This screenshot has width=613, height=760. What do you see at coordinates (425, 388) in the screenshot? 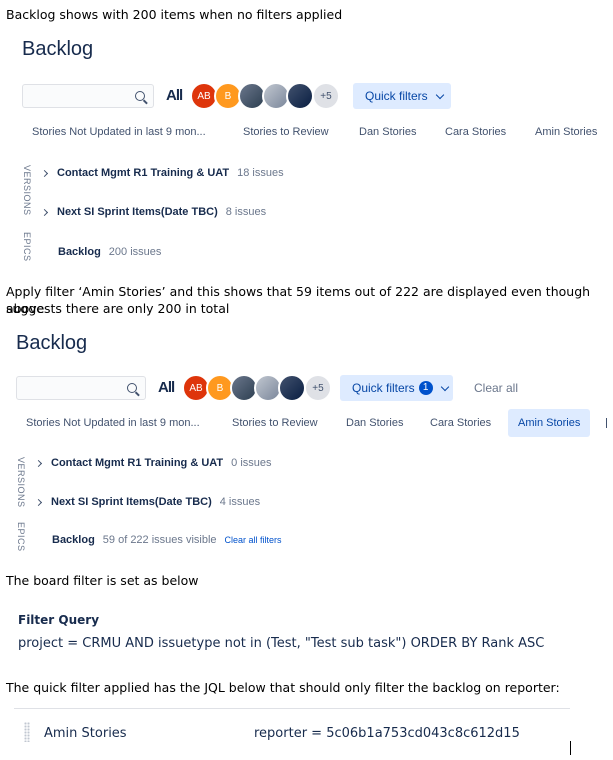
I see `quick-filters-count-badge: 1` at bounding box center [425, 388].